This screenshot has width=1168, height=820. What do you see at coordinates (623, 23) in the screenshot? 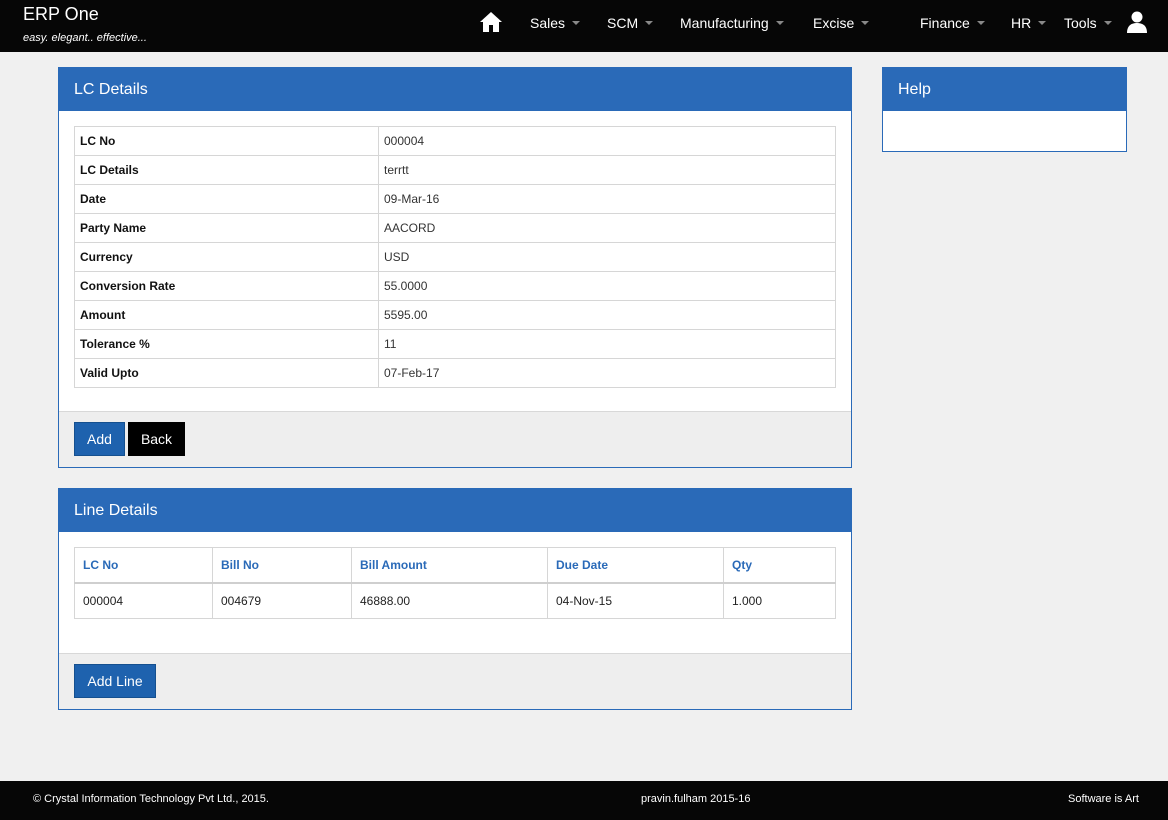
I see `nav-item-label: SCM` at bounding box center [623, 23].